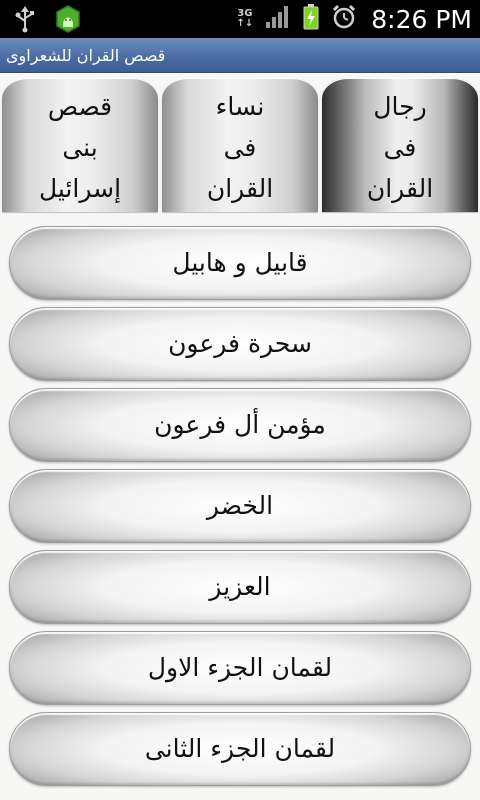 Image resolution: width=480 pixels, height=800 pixels. Describe the element at coordinates (421, 19) in the screenshot. I see `status-time: 8:26 PM` at that location.